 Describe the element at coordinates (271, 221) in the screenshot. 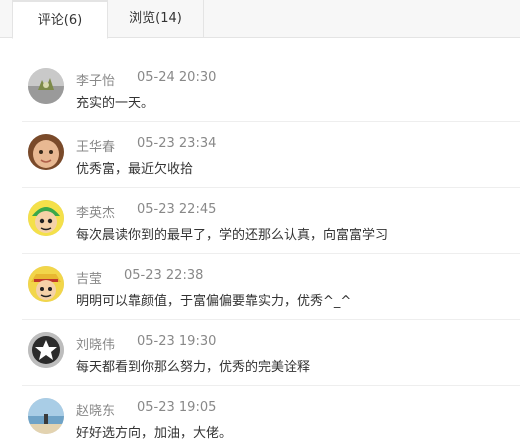

I see `comment-item: 李英杰 05-23 22:45 每次晨读你到的最早了，学的还那么认真，向富富学习` at that location.